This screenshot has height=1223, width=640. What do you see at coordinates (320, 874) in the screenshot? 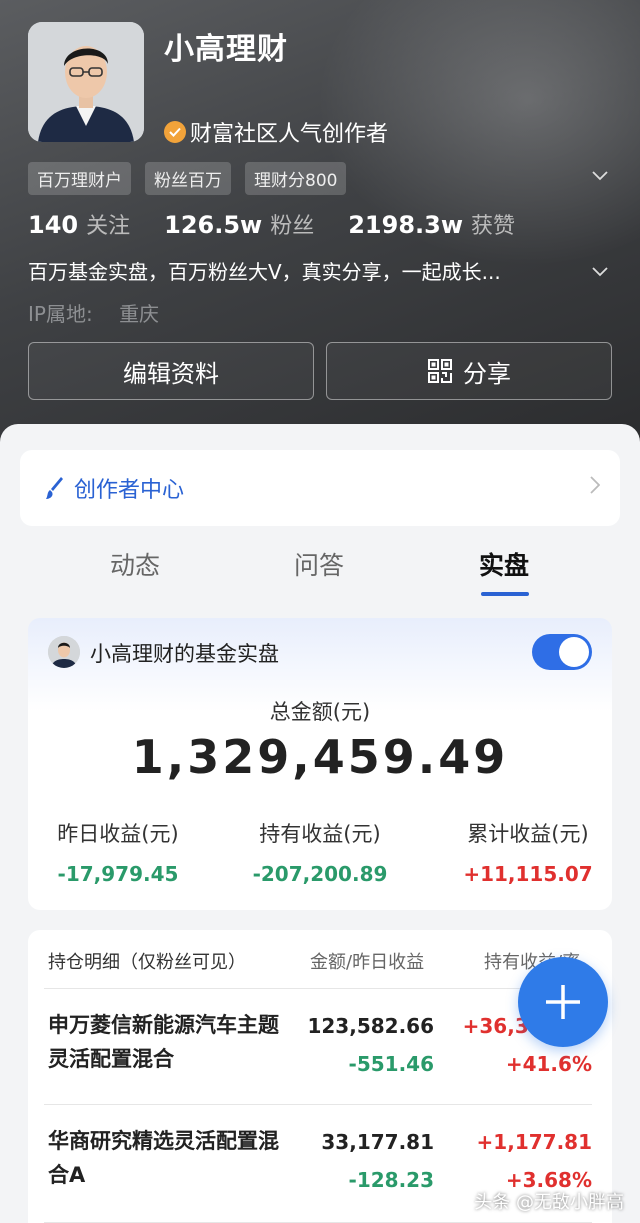
I see `metric-value: -207,200.89` at bounding box center [320, 874].